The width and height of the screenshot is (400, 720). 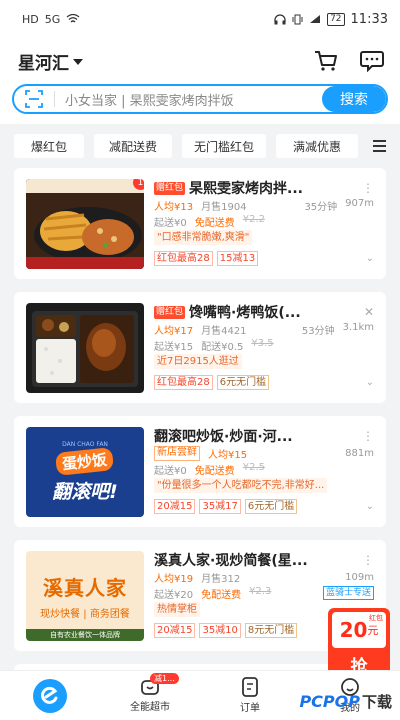 What do you see at coordinates (85, 348) in the screenshot?
I see `store-thumbnail` at bounding box center [85, 348].